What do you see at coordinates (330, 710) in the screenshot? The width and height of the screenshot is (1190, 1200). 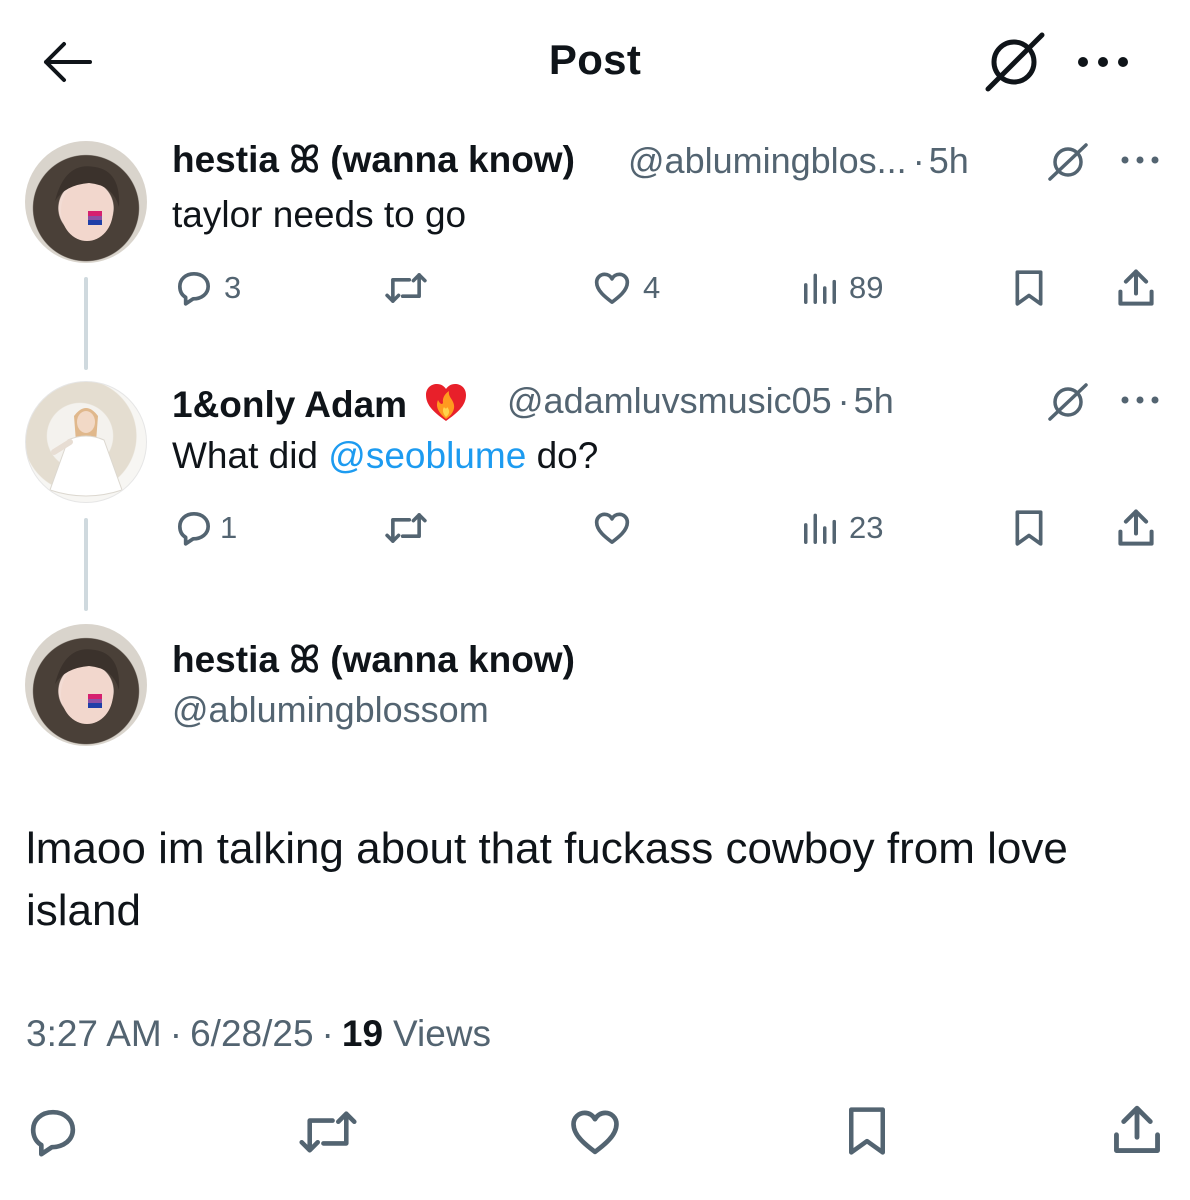 I see `user-handle: @ablumingblossom` at bounding box center [330, 710].